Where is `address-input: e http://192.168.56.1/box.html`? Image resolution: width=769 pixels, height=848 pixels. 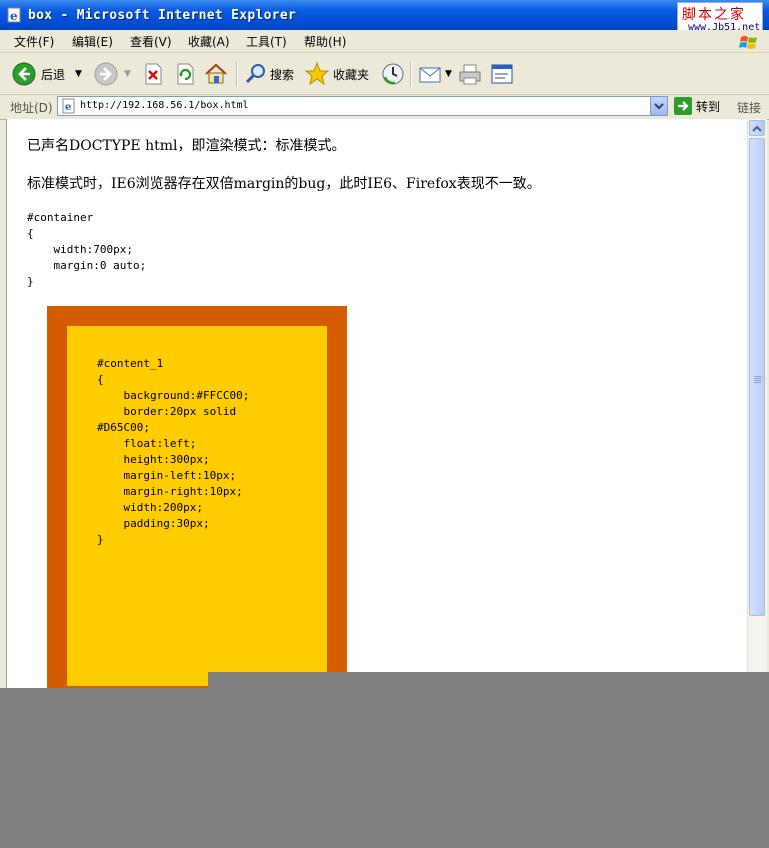
address-input: e http://192.168.56.1/box.html is located at coordinates (362, 106).